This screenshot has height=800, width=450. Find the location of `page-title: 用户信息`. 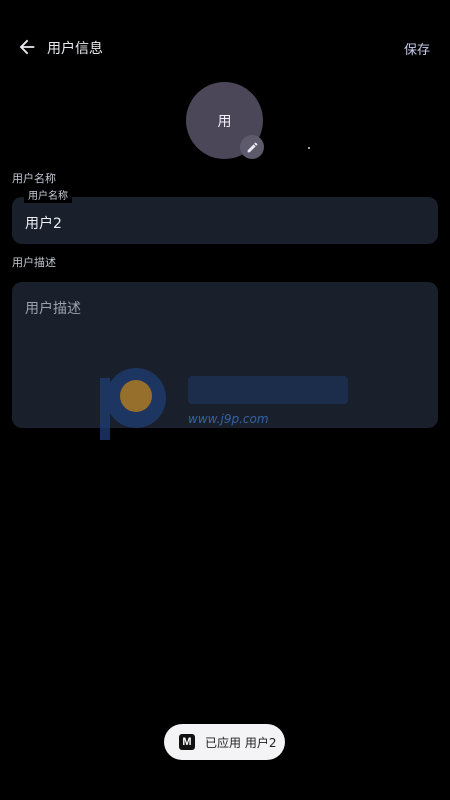

page-title: 用户信息 is located at coordinates (75, 49).